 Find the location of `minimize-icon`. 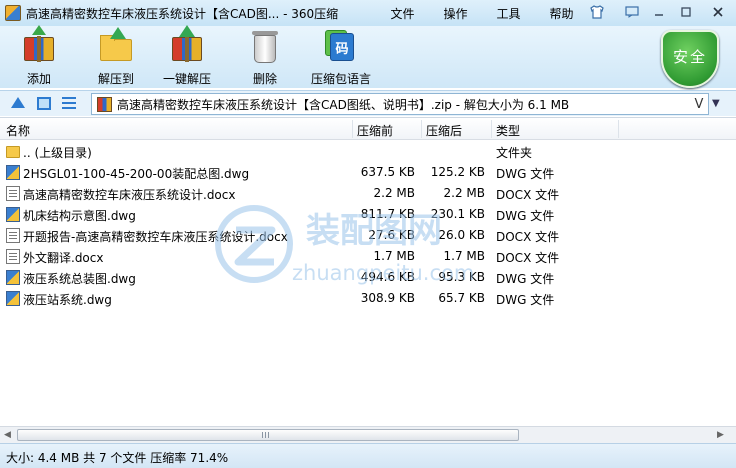

minimize-icon is located at coordinates (659, 12).